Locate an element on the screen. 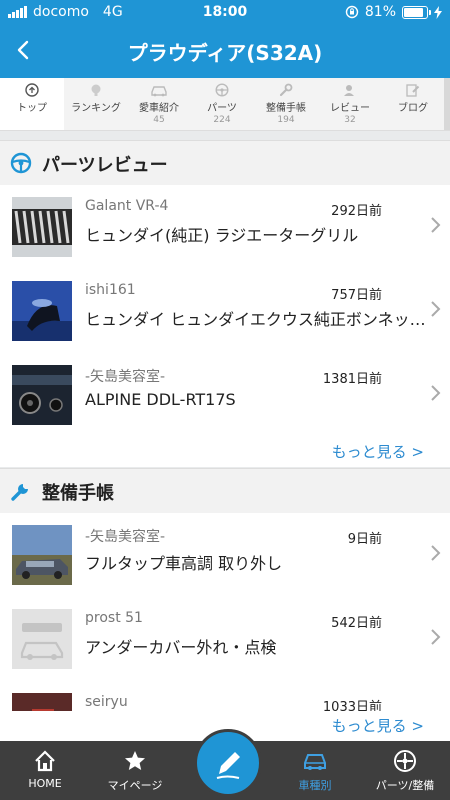  tab-label: 整備手帳 is located at coordinates (286, 108).